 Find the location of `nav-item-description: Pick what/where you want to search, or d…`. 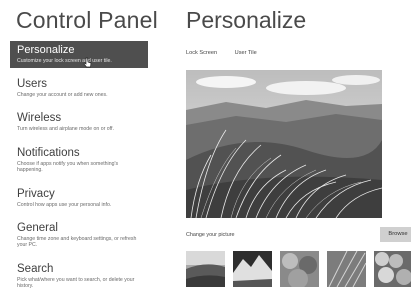

nav-item-description: Pick what/where you want to search, or d… is located at coordinates (76, 283).